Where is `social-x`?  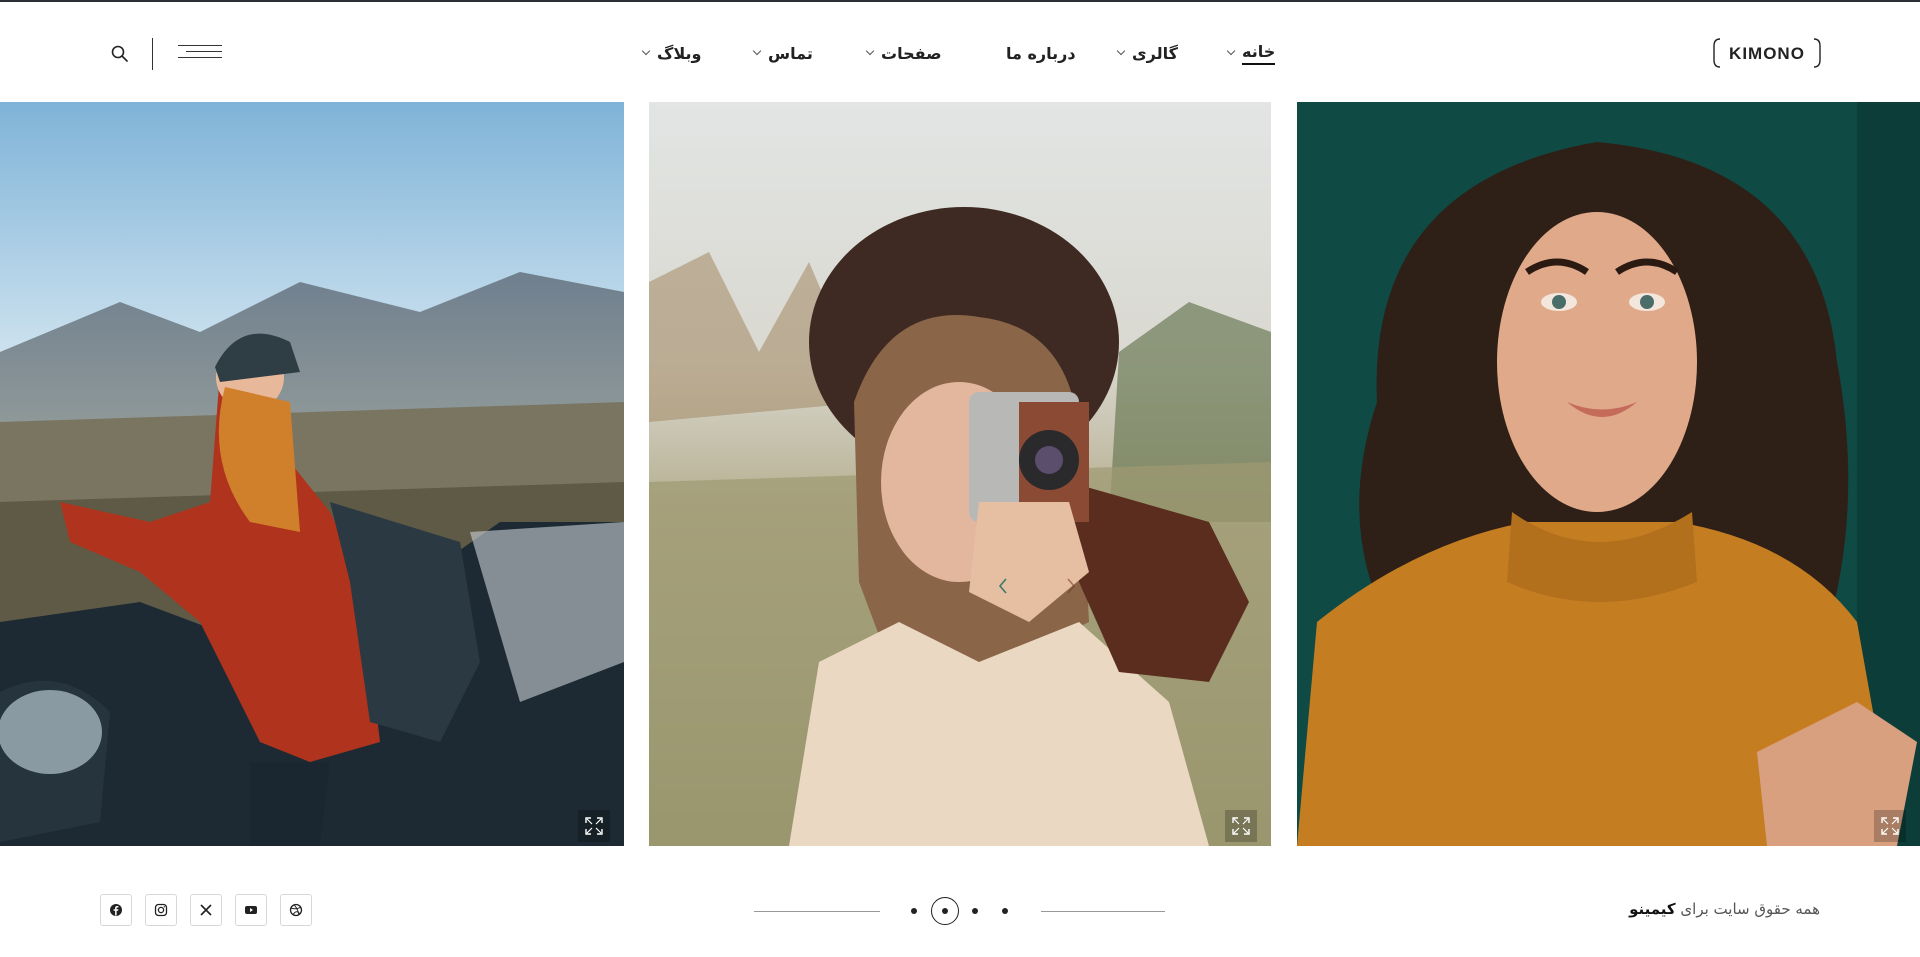 social-x is located at coordinates (206, 910).